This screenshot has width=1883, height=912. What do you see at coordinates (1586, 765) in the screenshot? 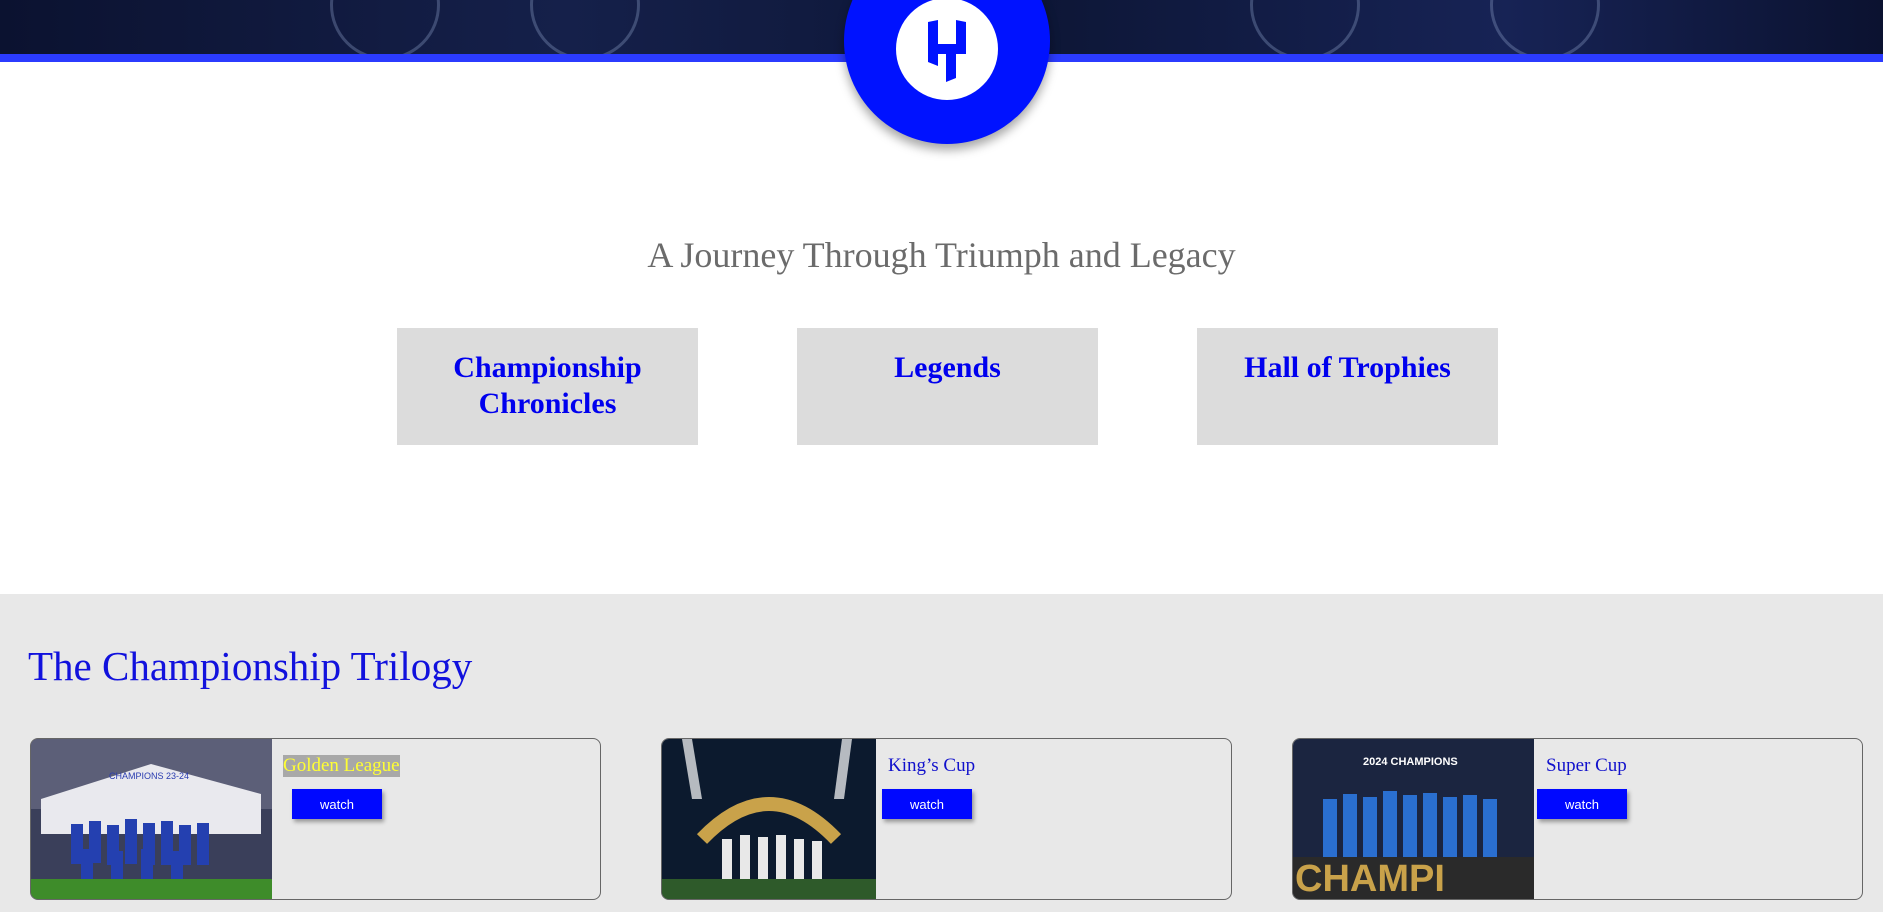
I see `trophy-name: Super Cup` at bounding box center [1586, 765].